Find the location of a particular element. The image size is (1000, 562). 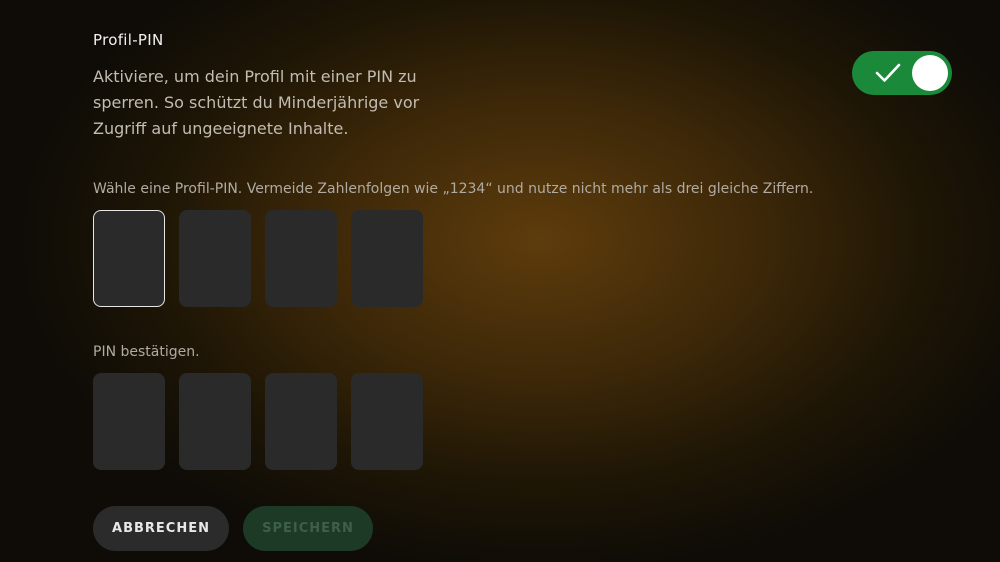

pin-confirm-label: PIN bestätigen. is located at coordinates (146, 352).